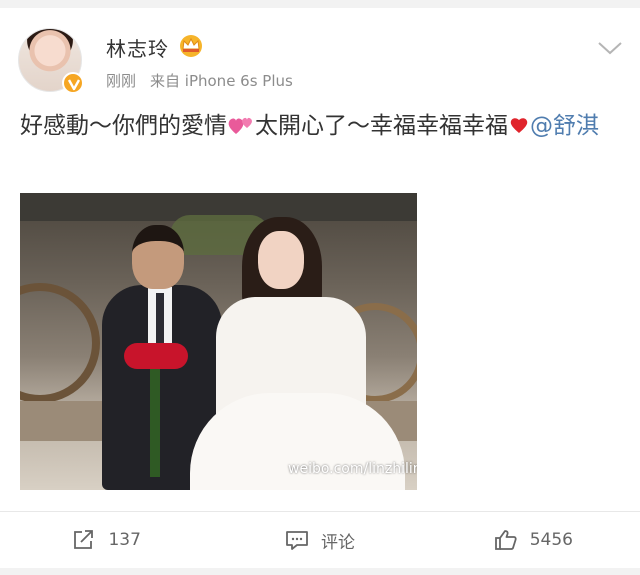 The image size is (640, 575). What do you see at coordinates (352, 469) in the screenshot?
I see `image-watermark: weibo.com/linzhiling` at bounding box center [352, 469].